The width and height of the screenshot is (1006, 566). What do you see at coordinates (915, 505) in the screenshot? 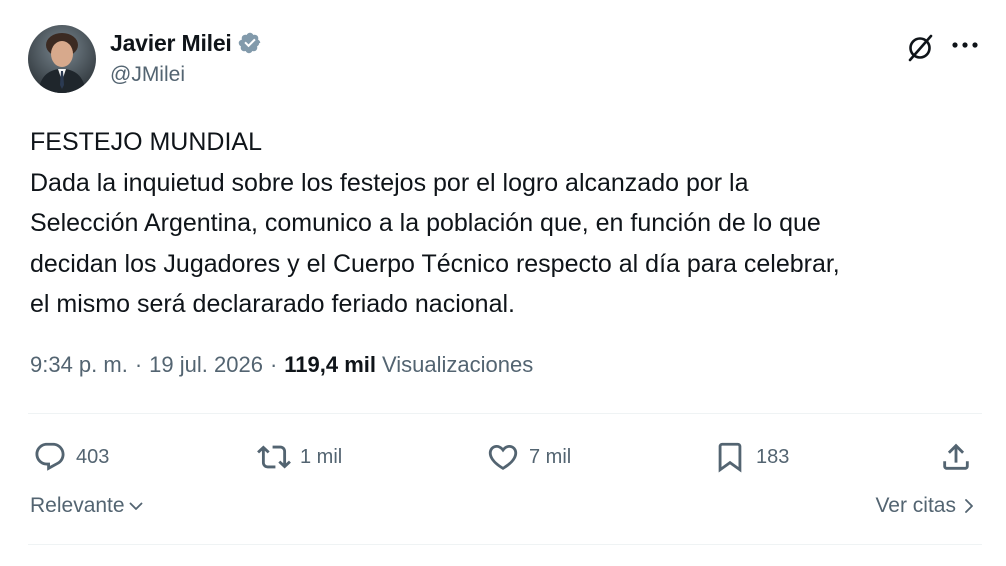
I see `view-quotes-label: Ver citas` at bounding box center [915, 505].